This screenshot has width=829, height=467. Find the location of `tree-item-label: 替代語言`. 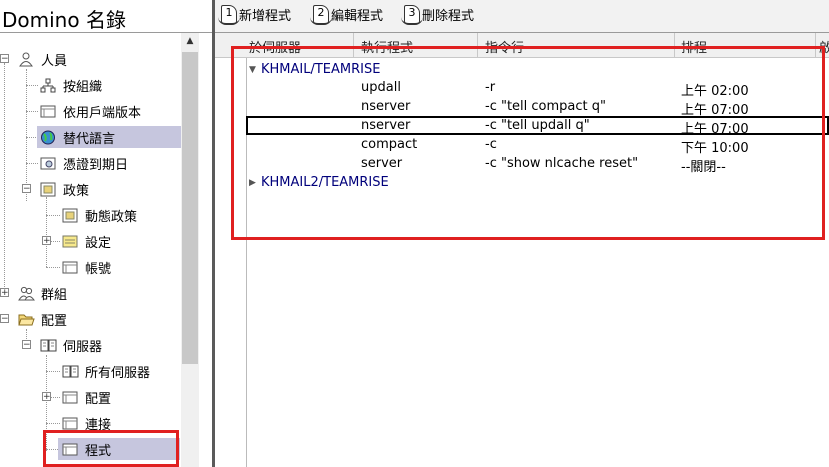

tree-item-label: 替代語言 is located at coordinates (89, 139).